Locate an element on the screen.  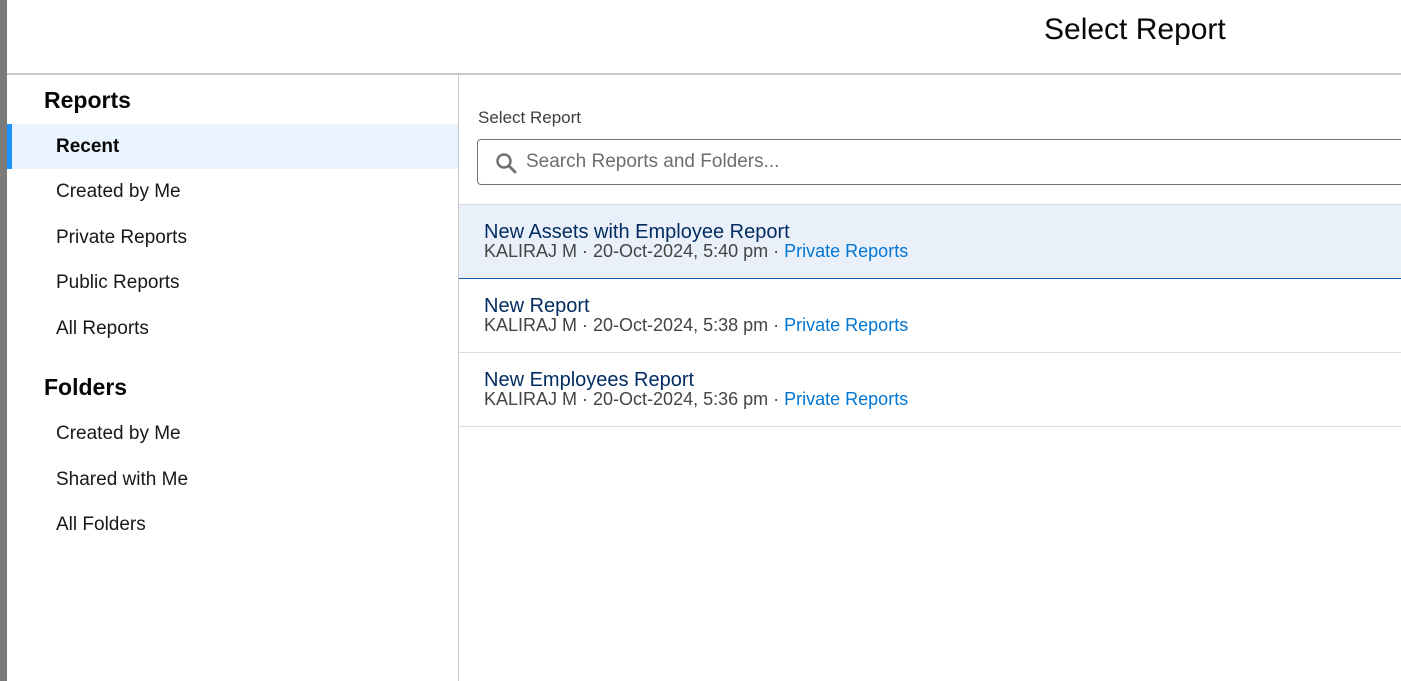
sidebar-item-label: Private Reports is located at coordinates (121, 237).